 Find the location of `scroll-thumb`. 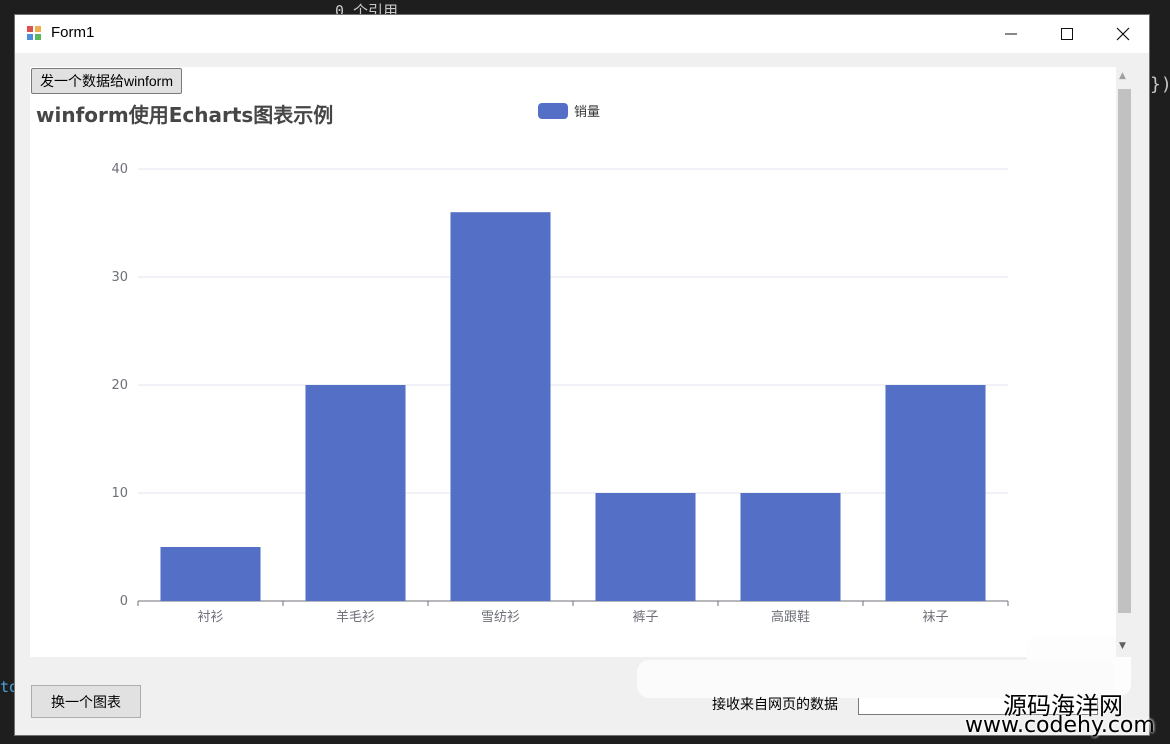

scroll-thumb is located at coordinates (1124, 351).